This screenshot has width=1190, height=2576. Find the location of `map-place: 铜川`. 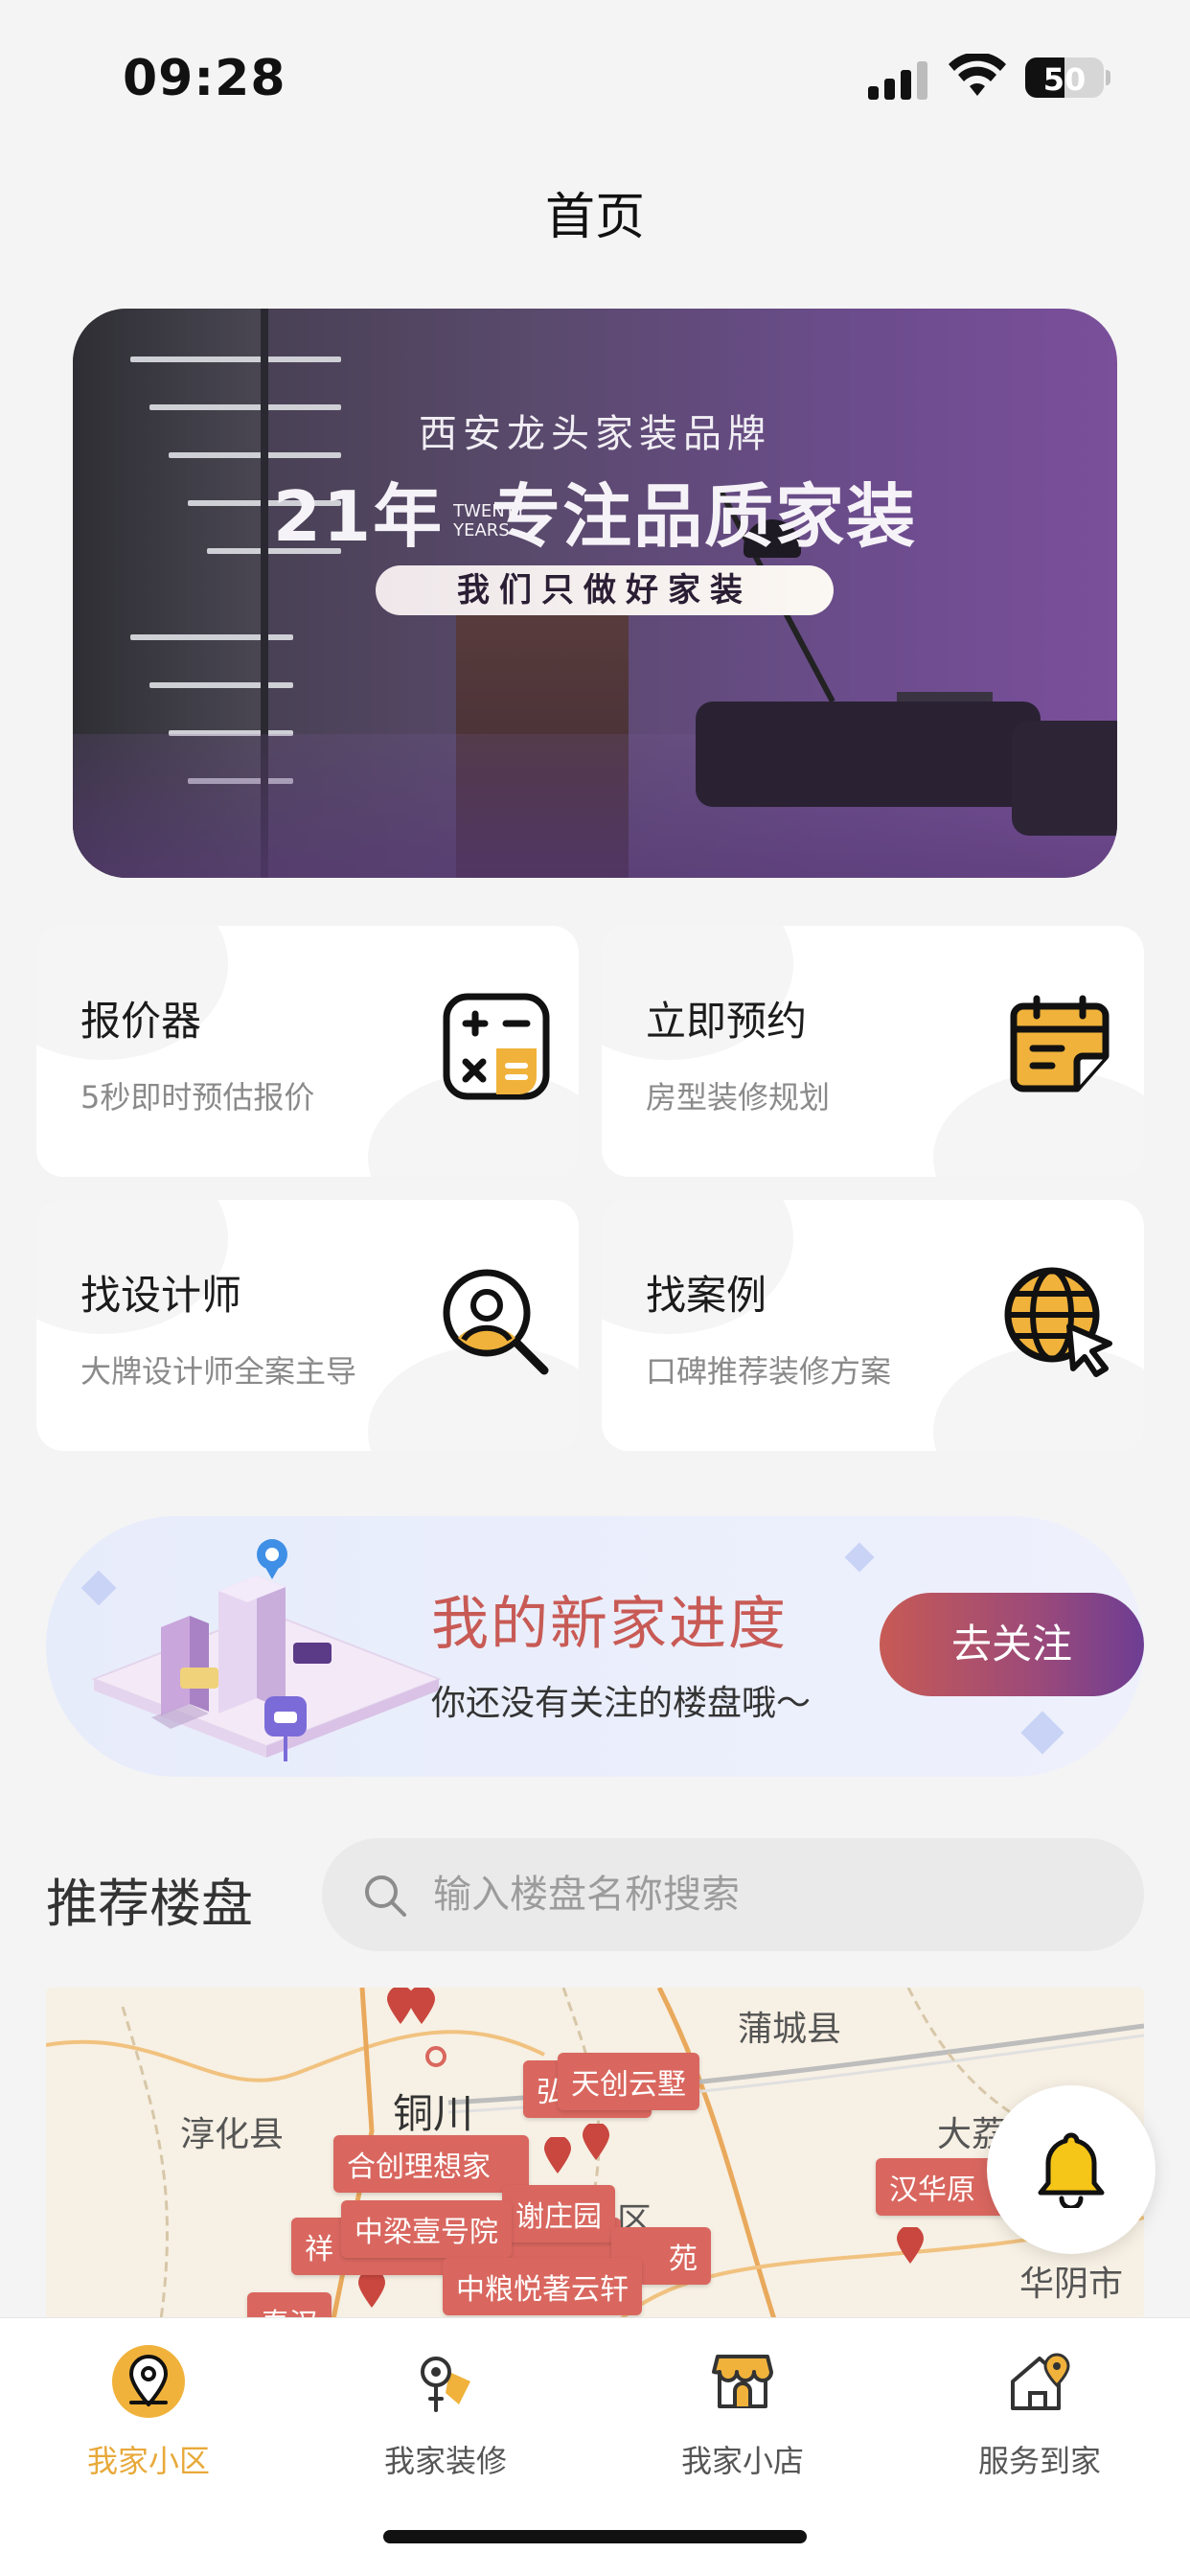

map-place: 铜川 is located at coordinates (434, 2113).